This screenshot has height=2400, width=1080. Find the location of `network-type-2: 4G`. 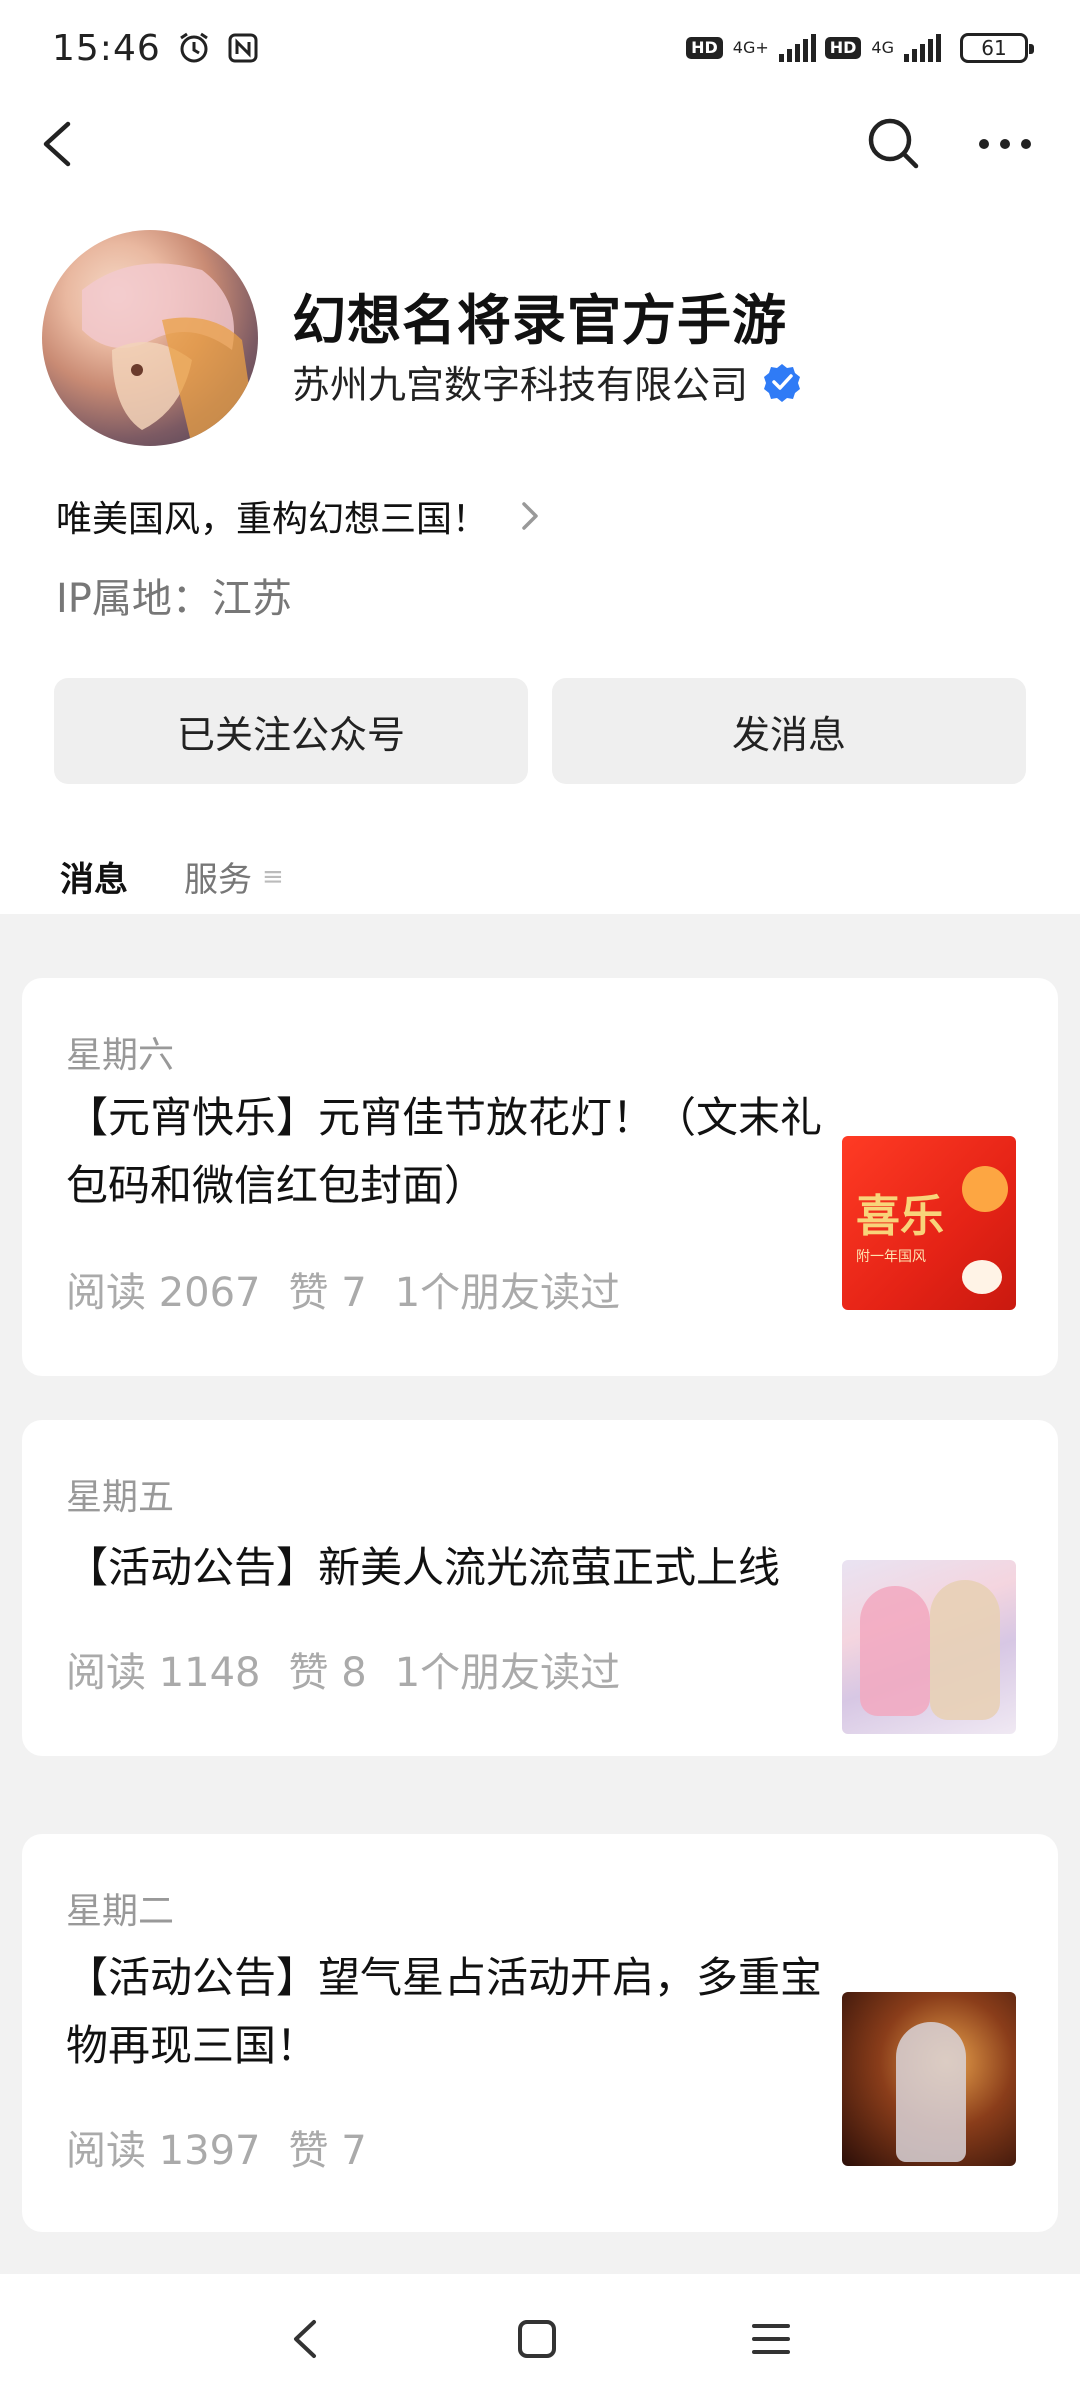

network-type-2: 4G is located at coordinates (882, 47).